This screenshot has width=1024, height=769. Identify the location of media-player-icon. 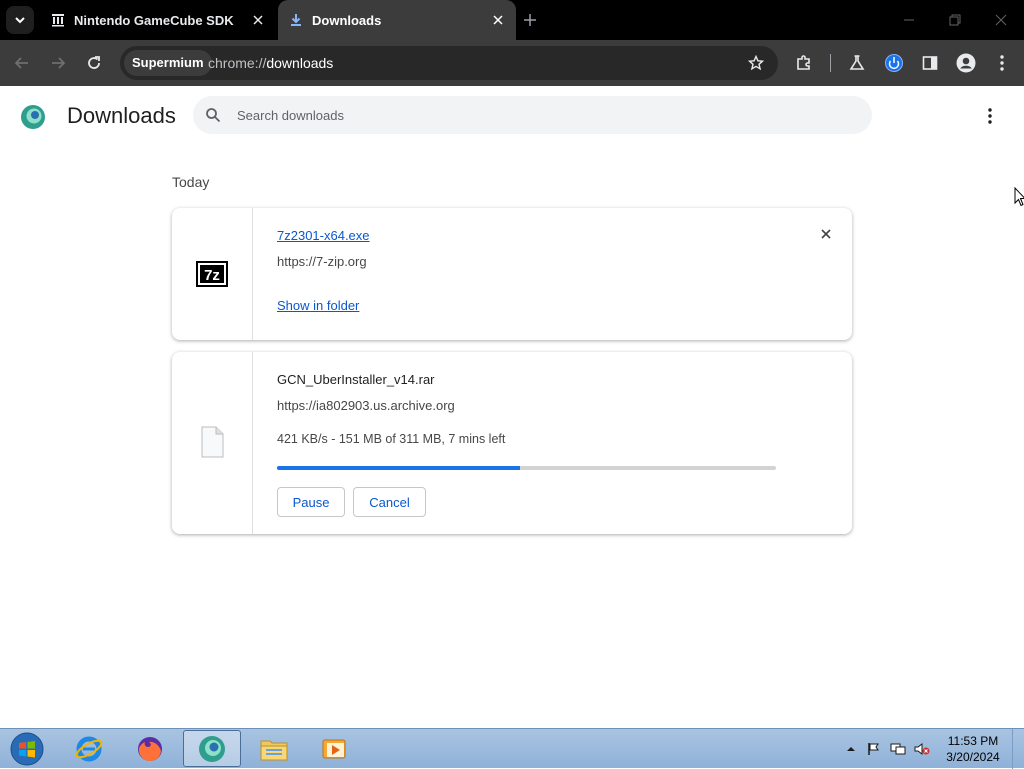
(334, 748).